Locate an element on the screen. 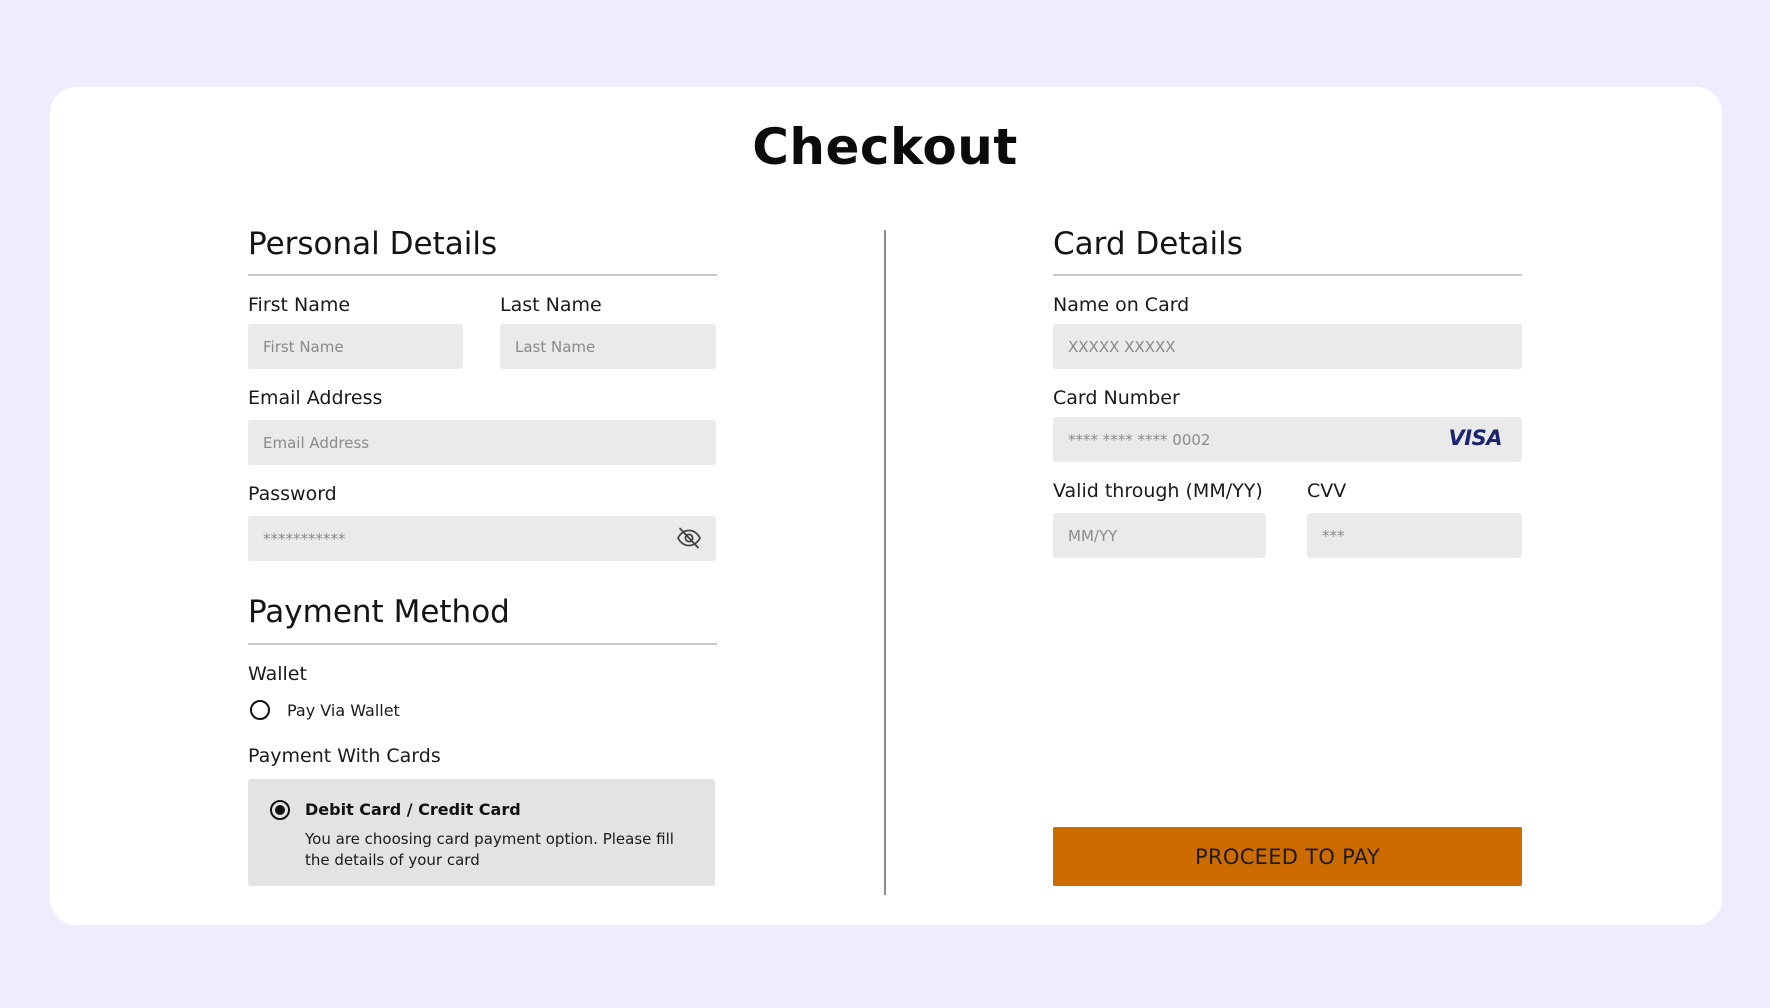 The width and height of the screenshot is (1770, 1008). last-name-input is located at coordinates (608, 346).